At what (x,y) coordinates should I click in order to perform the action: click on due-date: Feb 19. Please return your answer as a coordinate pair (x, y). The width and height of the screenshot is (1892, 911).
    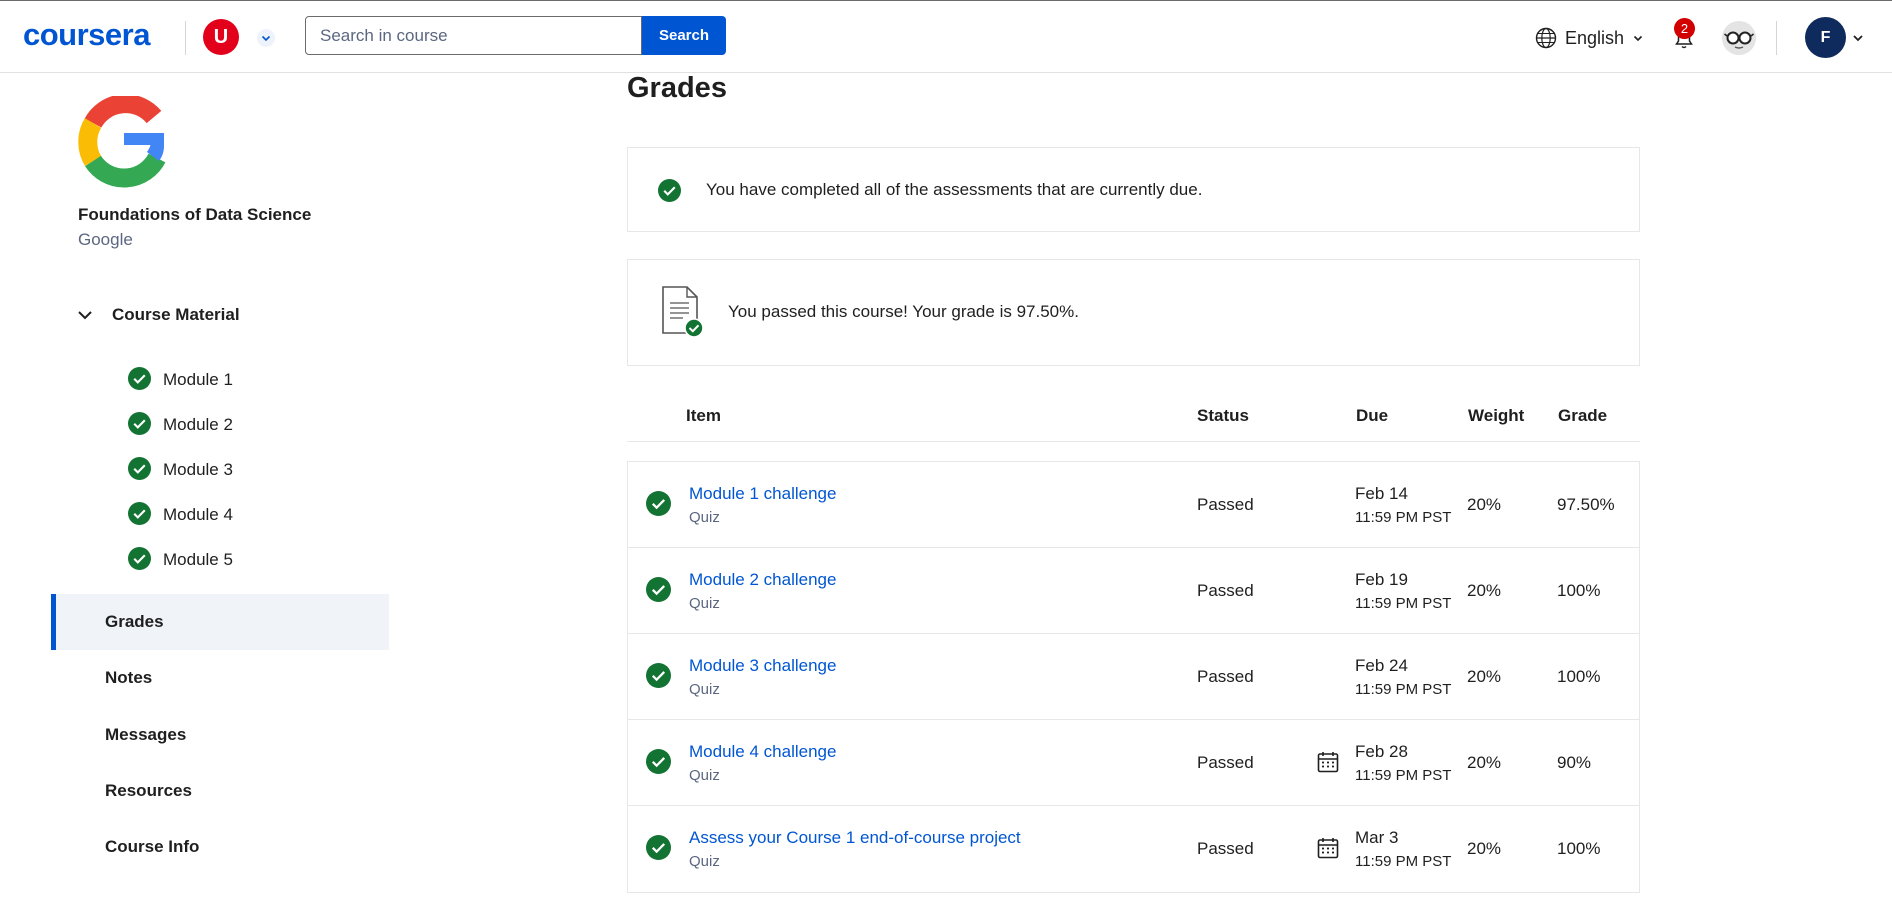
    Looking at the image, I should click on (1381, 579).